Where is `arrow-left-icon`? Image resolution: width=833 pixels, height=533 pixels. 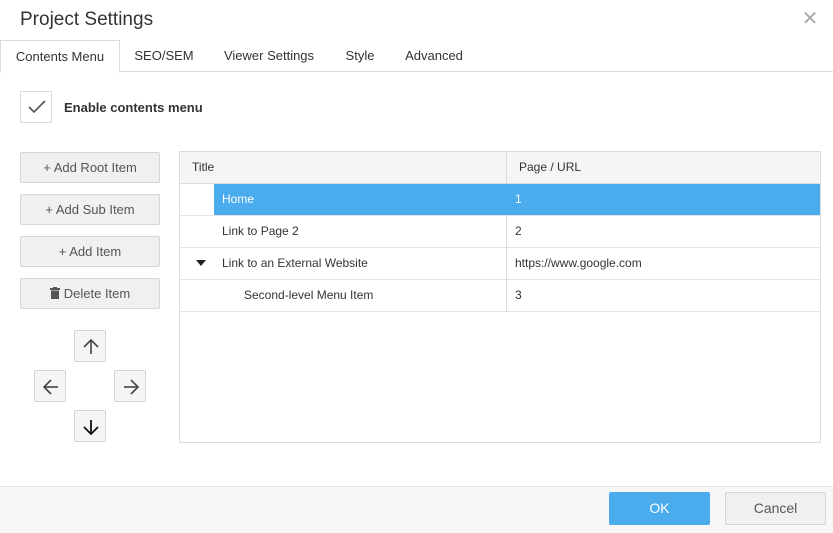
arrow-left-icon is located at coordinates (50, 387).